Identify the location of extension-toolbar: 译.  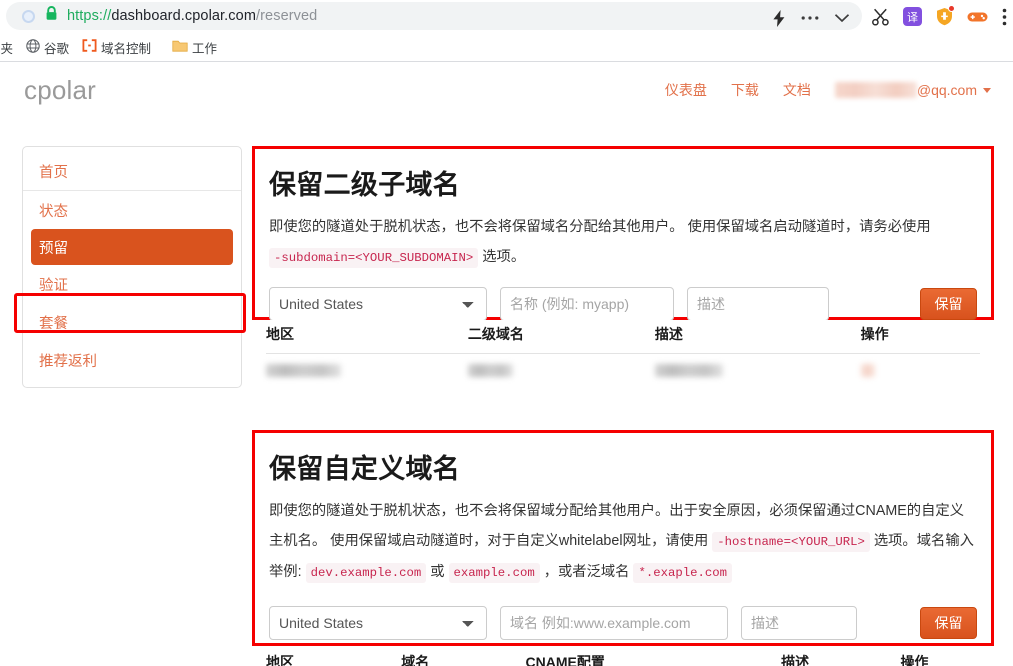
(939, 16).